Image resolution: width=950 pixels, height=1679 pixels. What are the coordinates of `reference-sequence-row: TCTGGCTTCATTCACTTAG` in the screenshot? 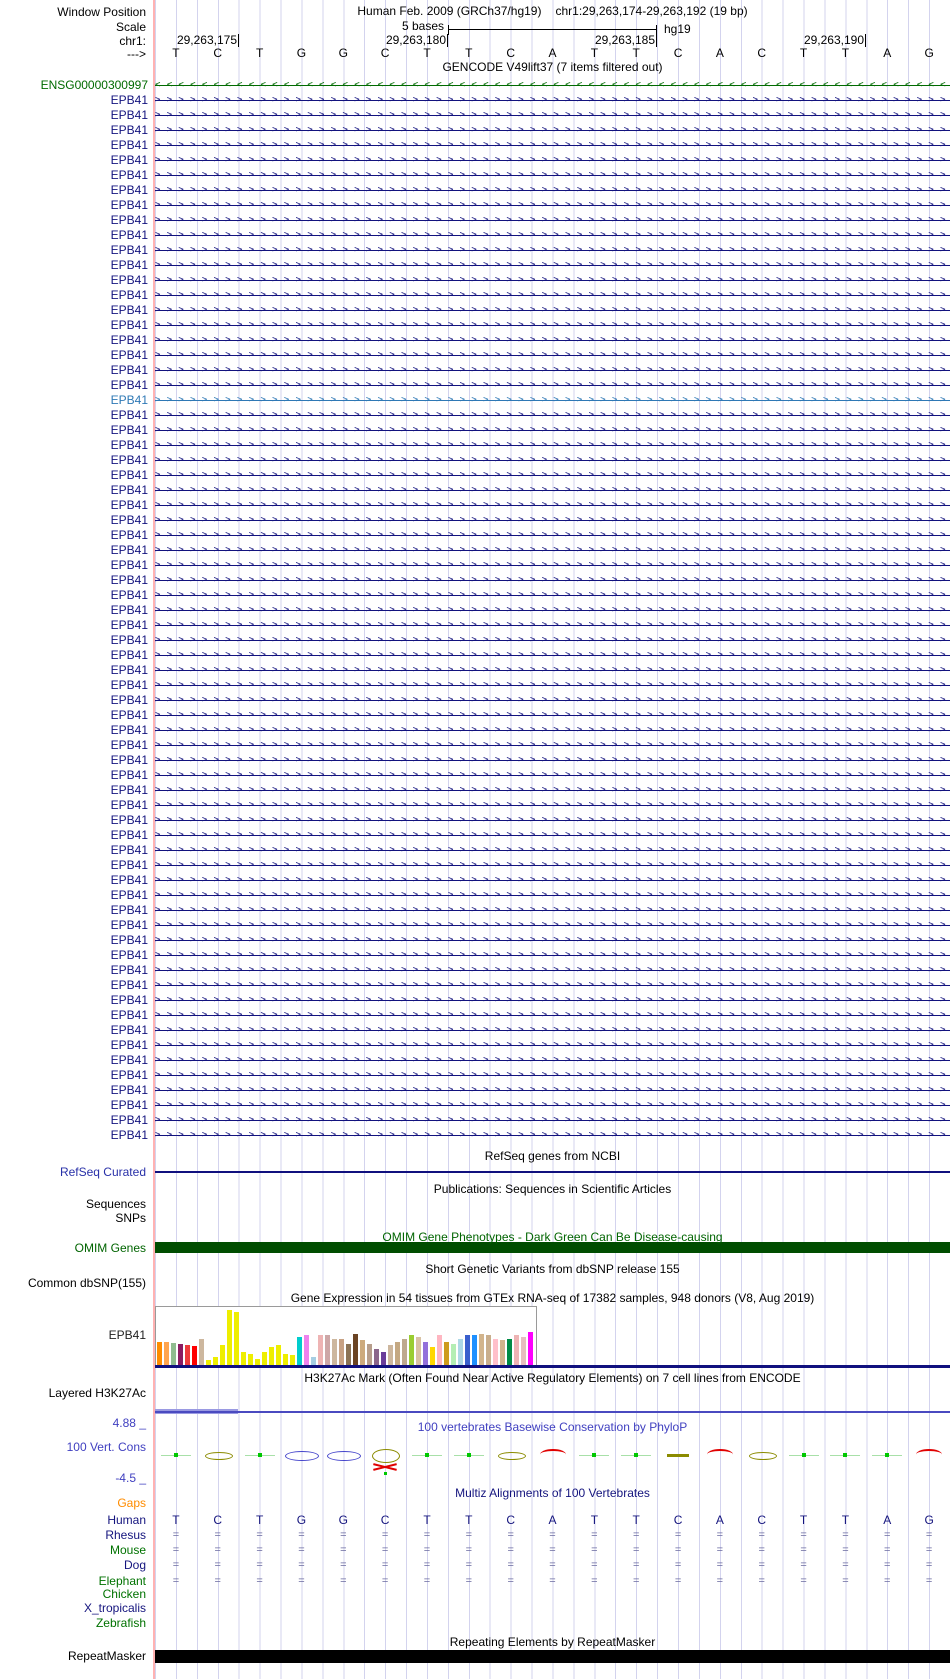 It's located at (552, 53).